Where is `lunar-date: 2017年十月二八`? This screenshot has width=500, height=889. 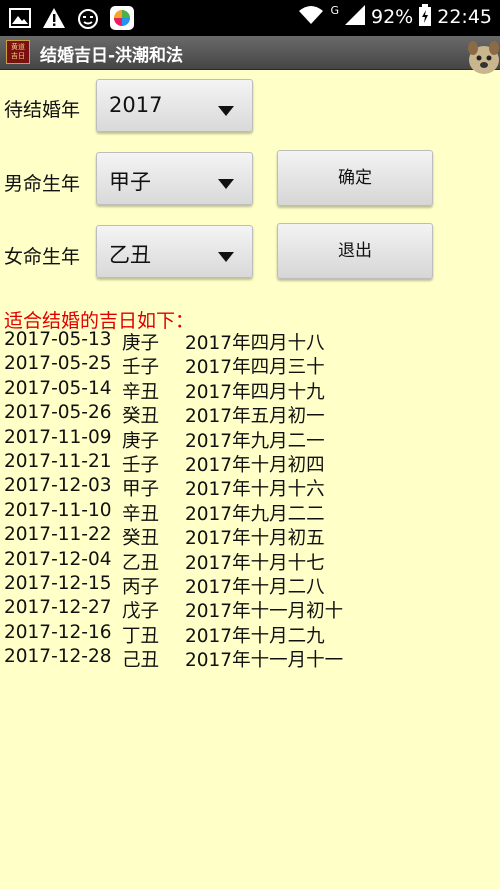
lunar-date: 2017年十月二八 is located at coordinates (255, 587).